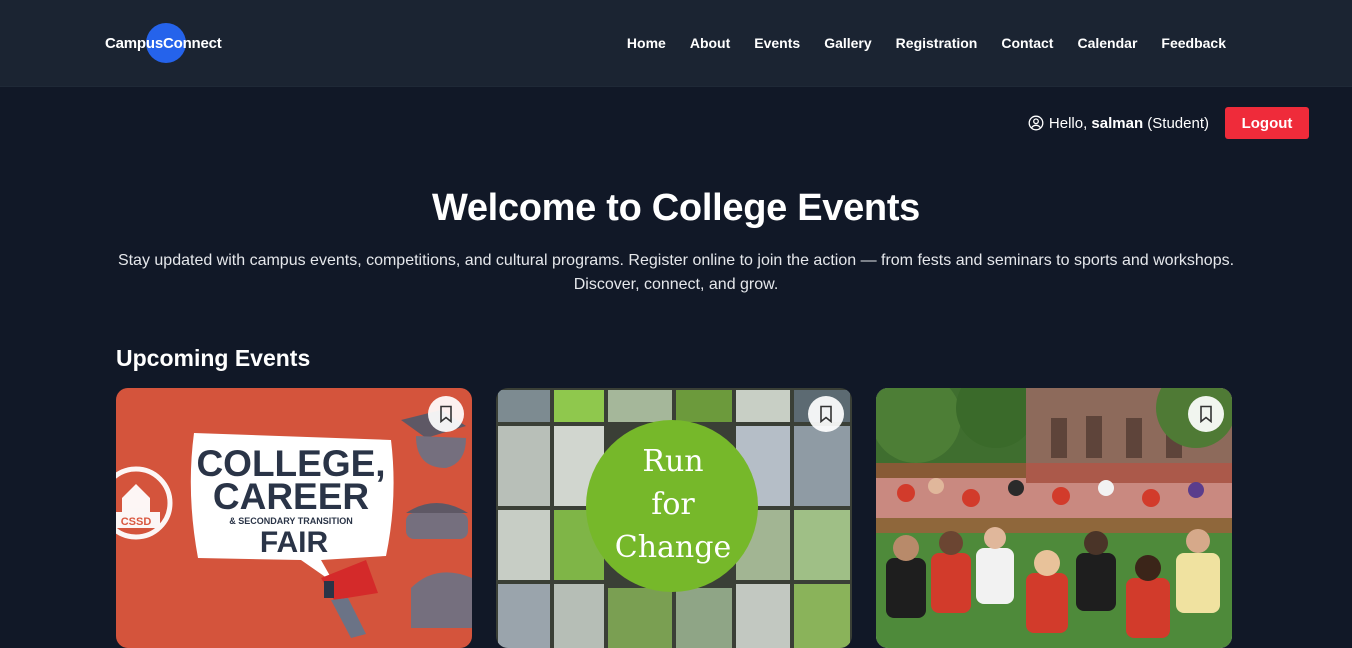 The width and height of the screenshot is (1352, 648). Describe the element at coordinates (1027, 43) in the screenshot. I see `nav-link-contact: Contact` at that location.